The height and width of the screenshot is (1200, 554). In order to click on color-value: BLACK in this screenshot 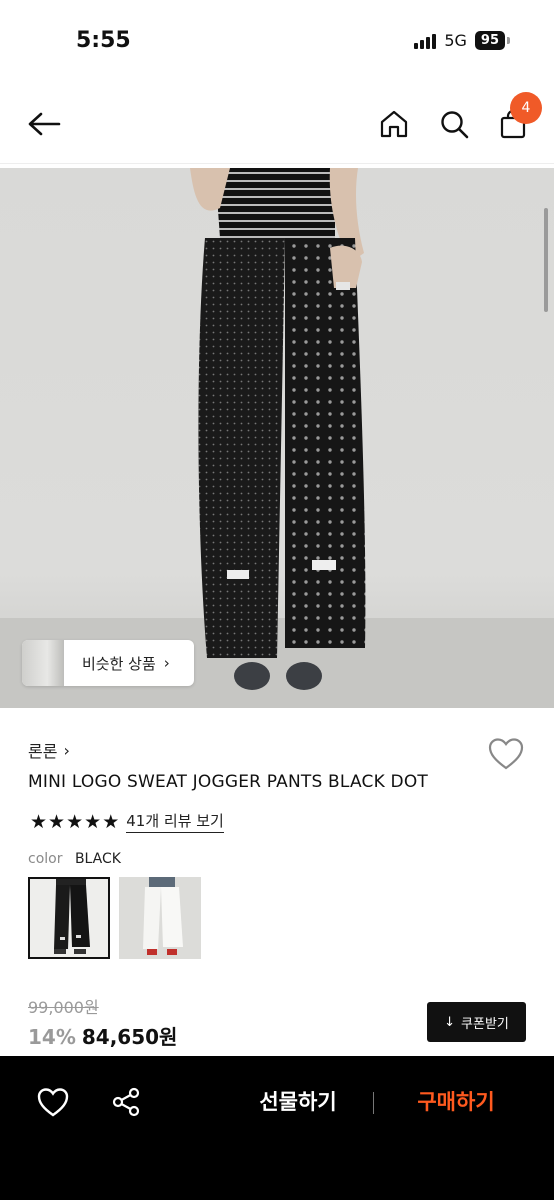, I will do `click(97, 859)`.